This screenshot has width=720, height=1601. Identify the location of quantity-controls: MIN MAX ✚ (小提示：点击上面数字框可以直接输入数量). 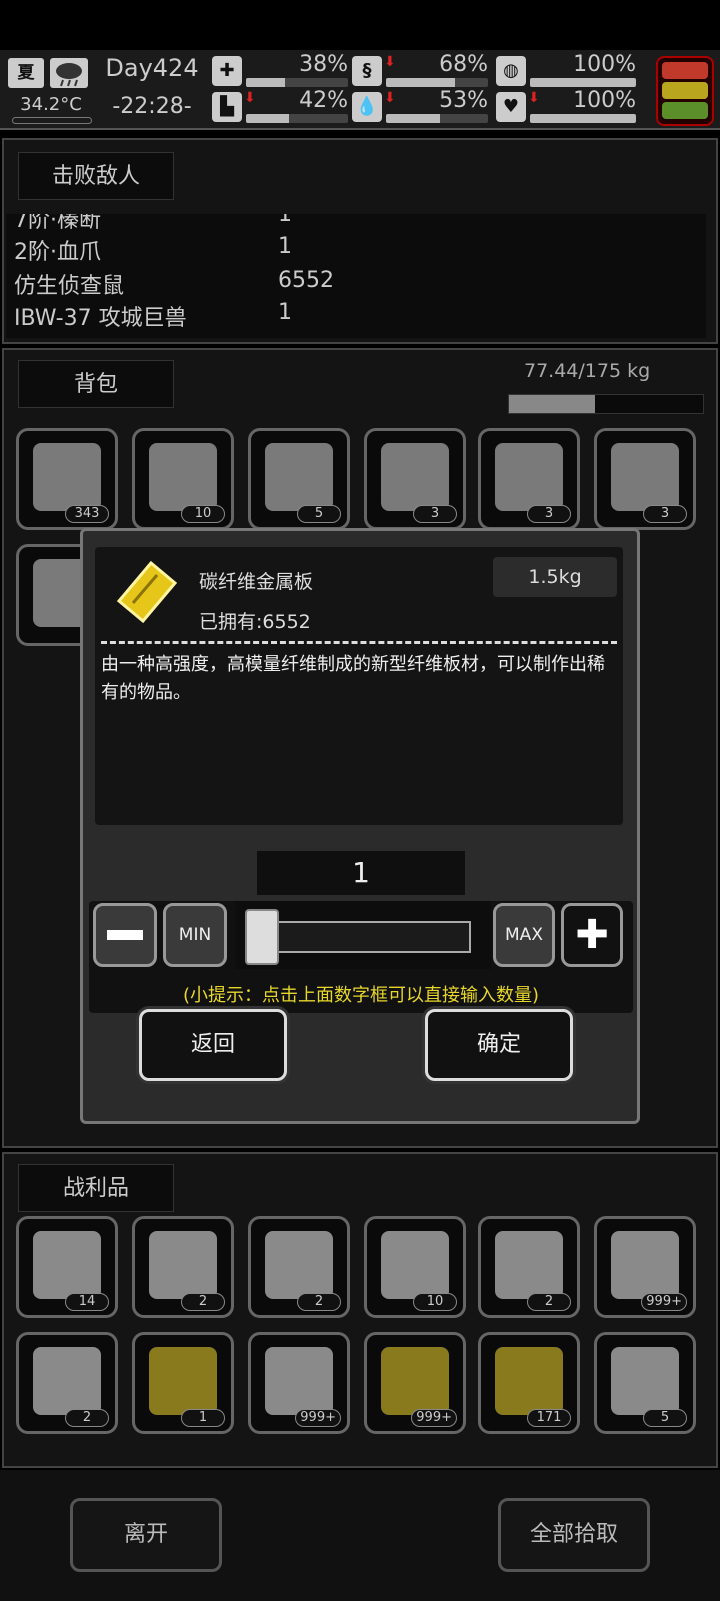
(361, 957).